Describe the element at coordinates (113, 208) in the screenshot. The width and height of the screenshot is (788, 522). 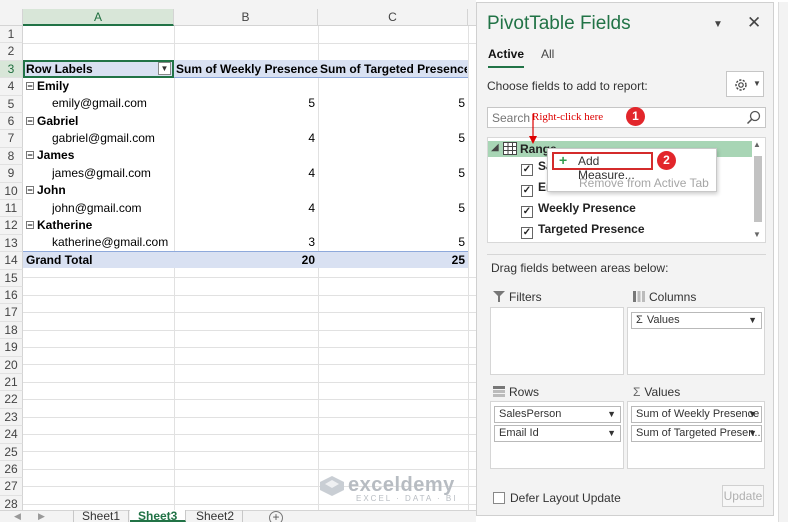
I see `email-cell: john@gmail.com` at that location.